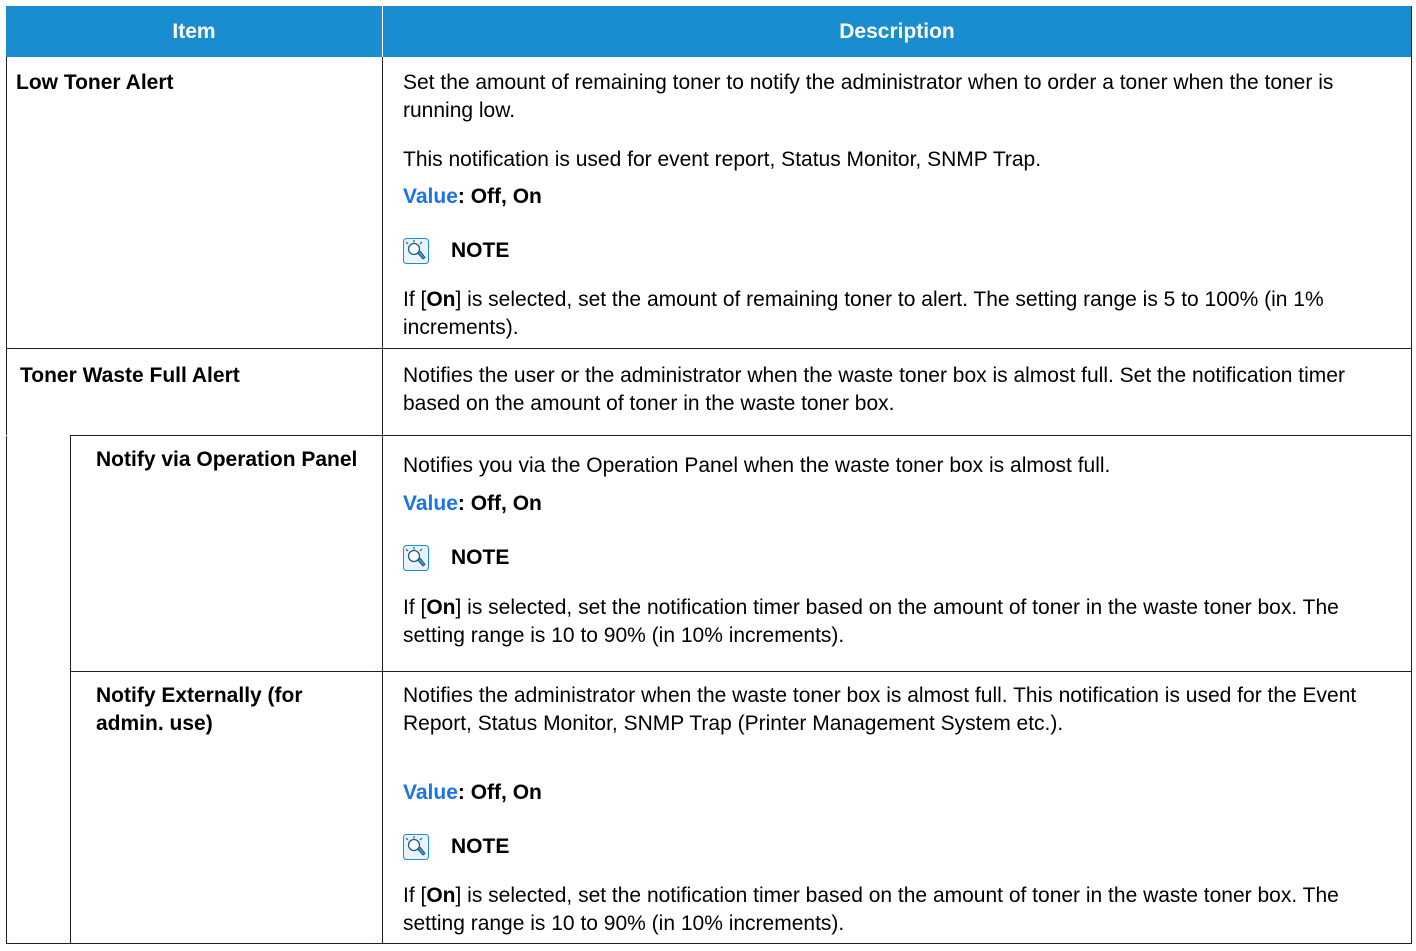 Image resolution: width=1416 pixels, height=951 pixels. Describe the element at coordinates (897, 31) in the screenshot. I see `header-description: Description` at that location.